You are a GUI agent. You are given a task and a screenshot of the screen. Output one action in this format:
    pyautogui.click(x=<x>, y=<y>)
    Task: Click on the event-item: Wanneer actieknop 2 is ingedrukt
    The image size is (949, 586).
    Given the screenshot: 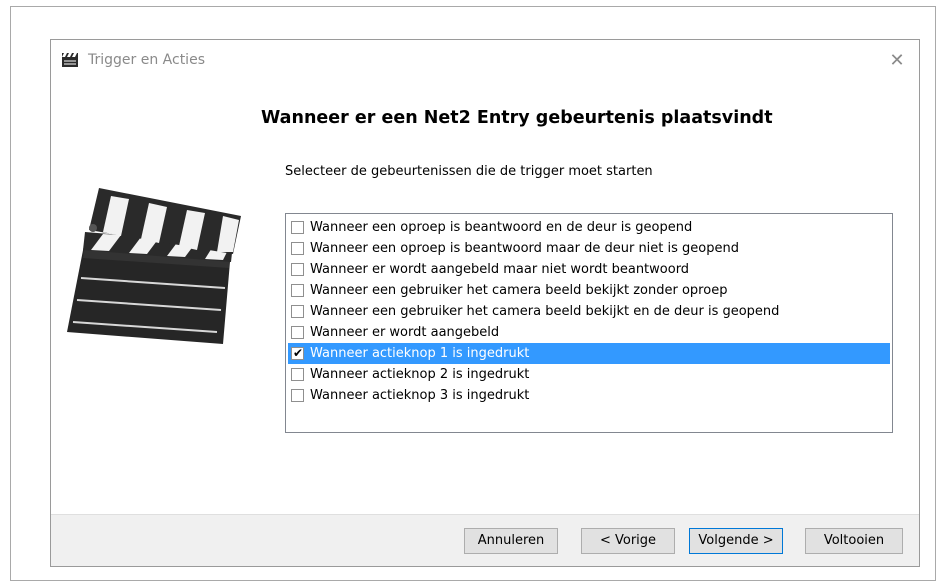 What is the action you would take?
    pyautogui.click(x=589, y=374)
    